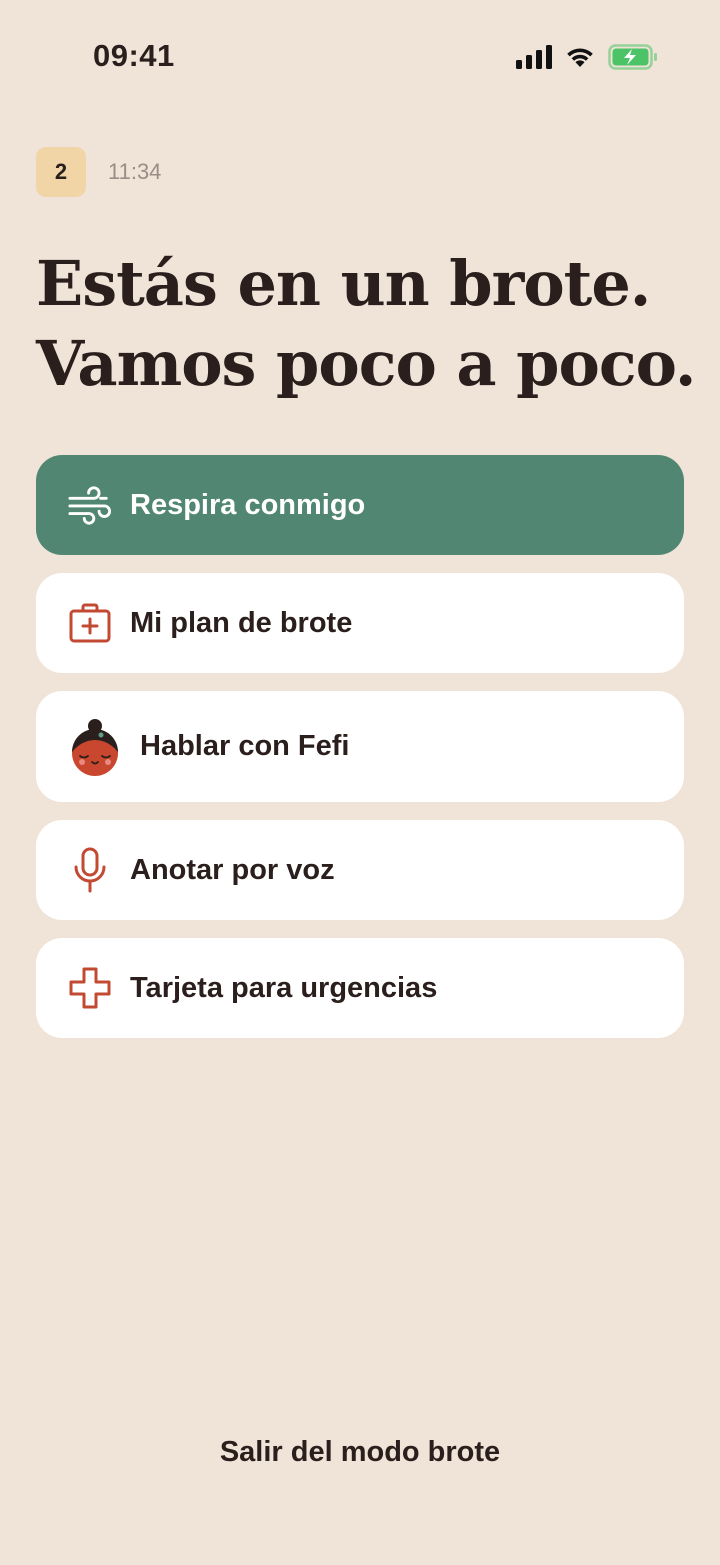 This screenshot has height=1565, width=720. What do you see at coordinates (90, 505) in the screenshot?
I see `wind-icon` at bounding box center [90, 505].